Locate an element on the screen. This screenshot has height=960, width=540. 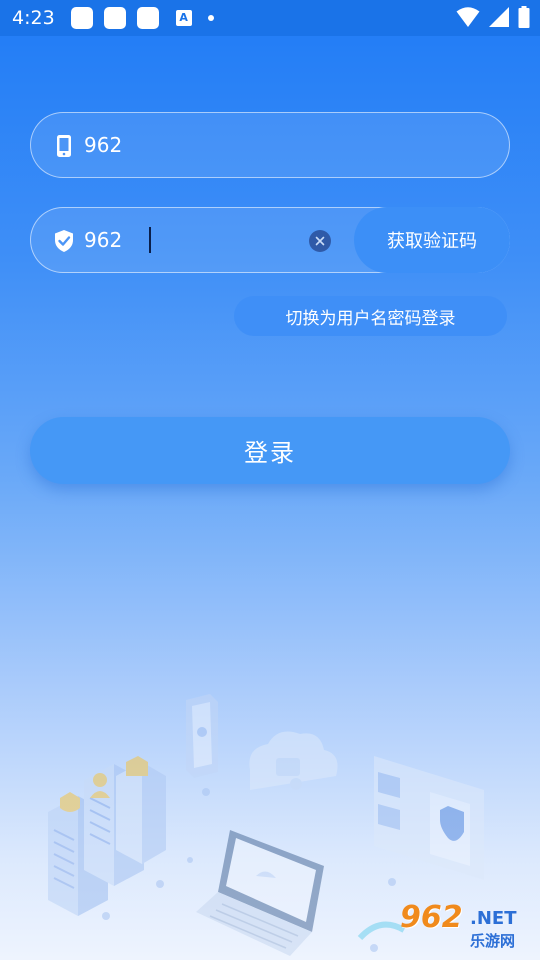
verification-code-value: 962 is located at coordinates (103, 240).